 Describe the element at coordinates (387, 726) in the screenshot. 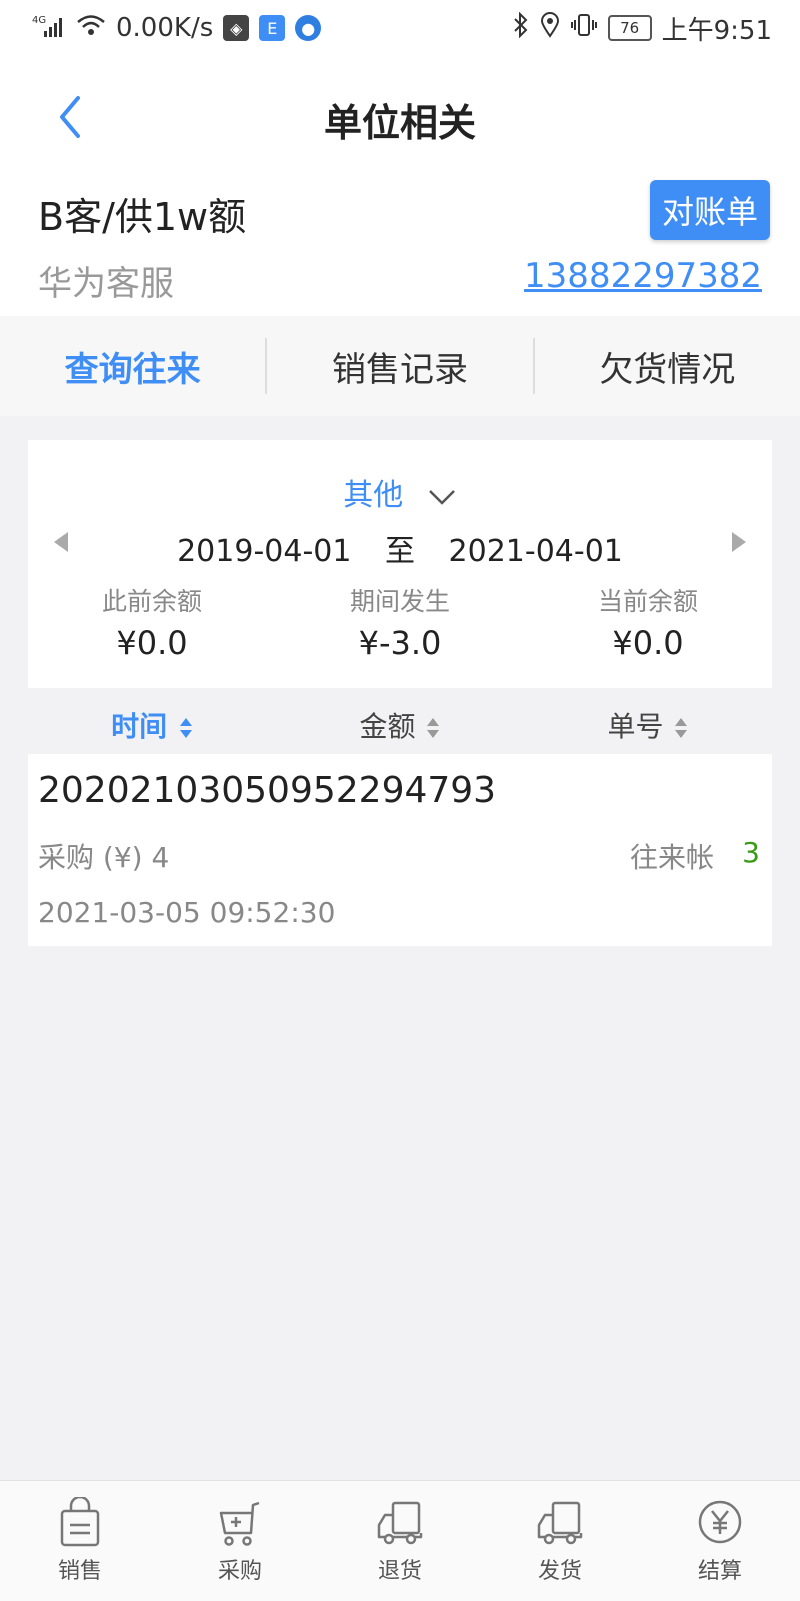

I see `sort-label: 金额` at that location.